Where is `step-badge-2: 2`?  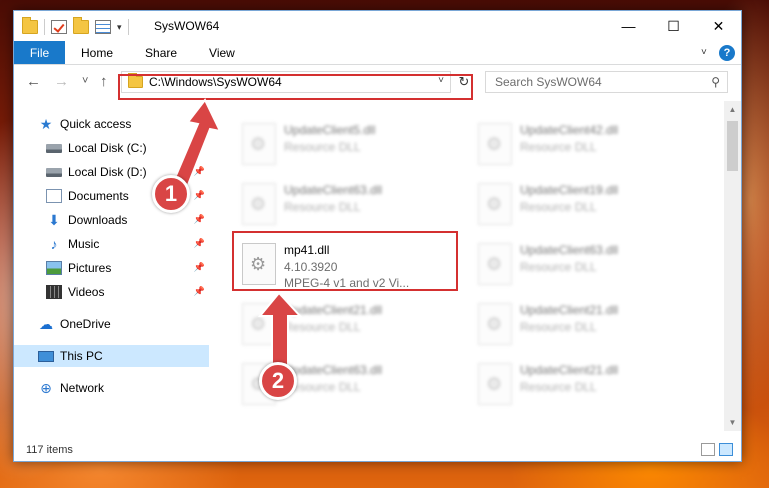 step-badge-2: 2 is located at coordinates (278, 381).